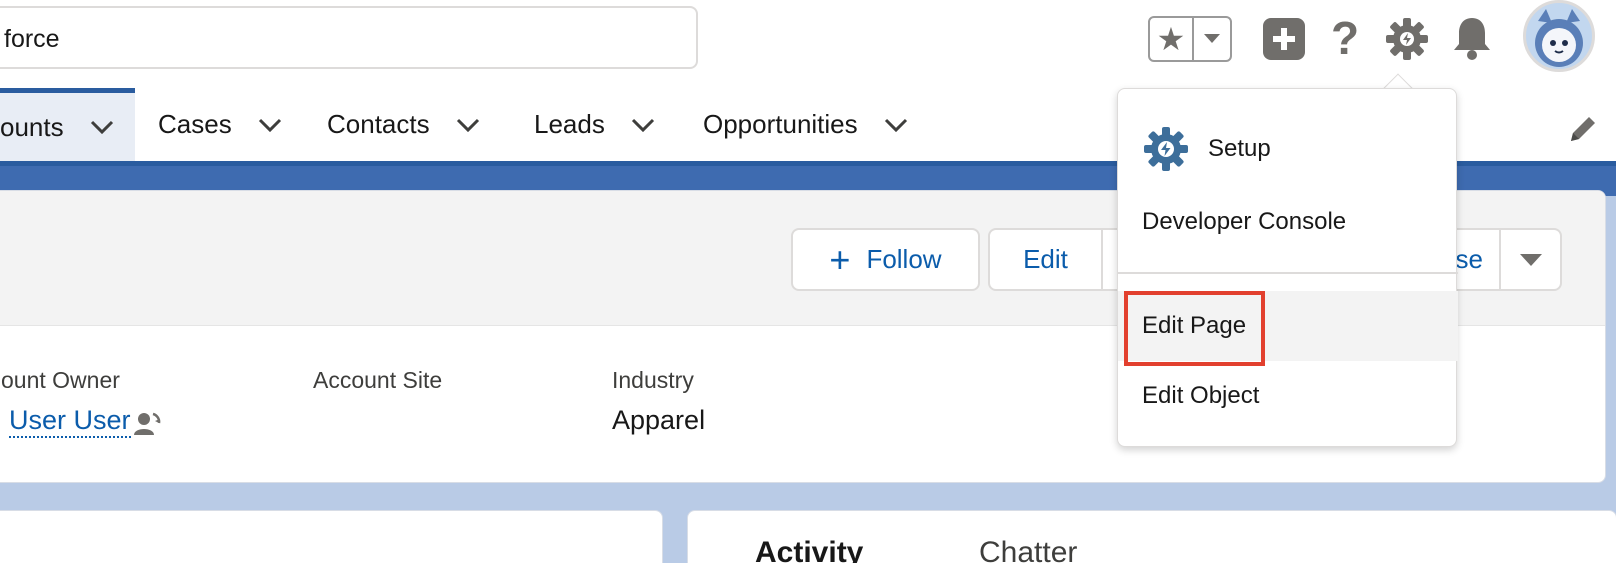 This screenshot has width=1616, height=563. Describe the element at coordinates (70, 421) in the screenshot. I see `account-owner-link: User User` at that location.